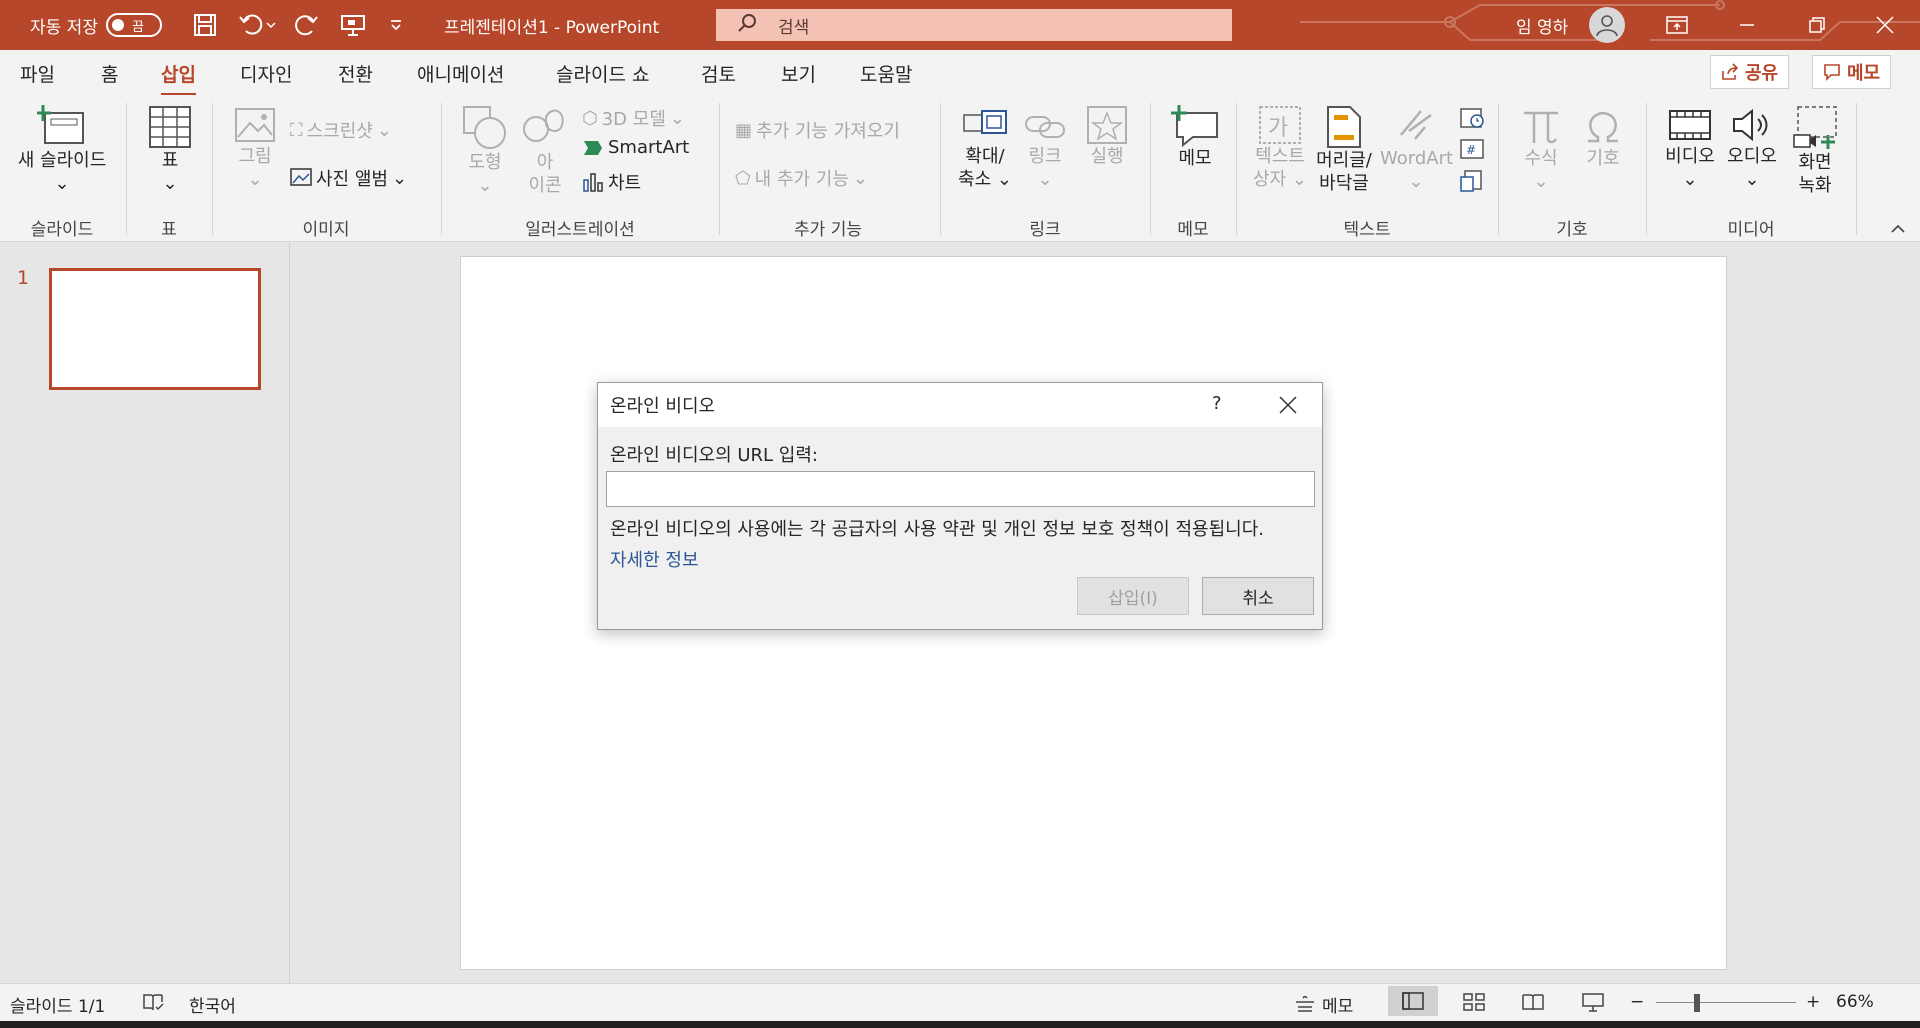 Image resolution: width=1920 pixels, height=1028 pixels. Describe the element at coordinates (301, 177) in the screenshot. I see `photo-album-icon` at that location.